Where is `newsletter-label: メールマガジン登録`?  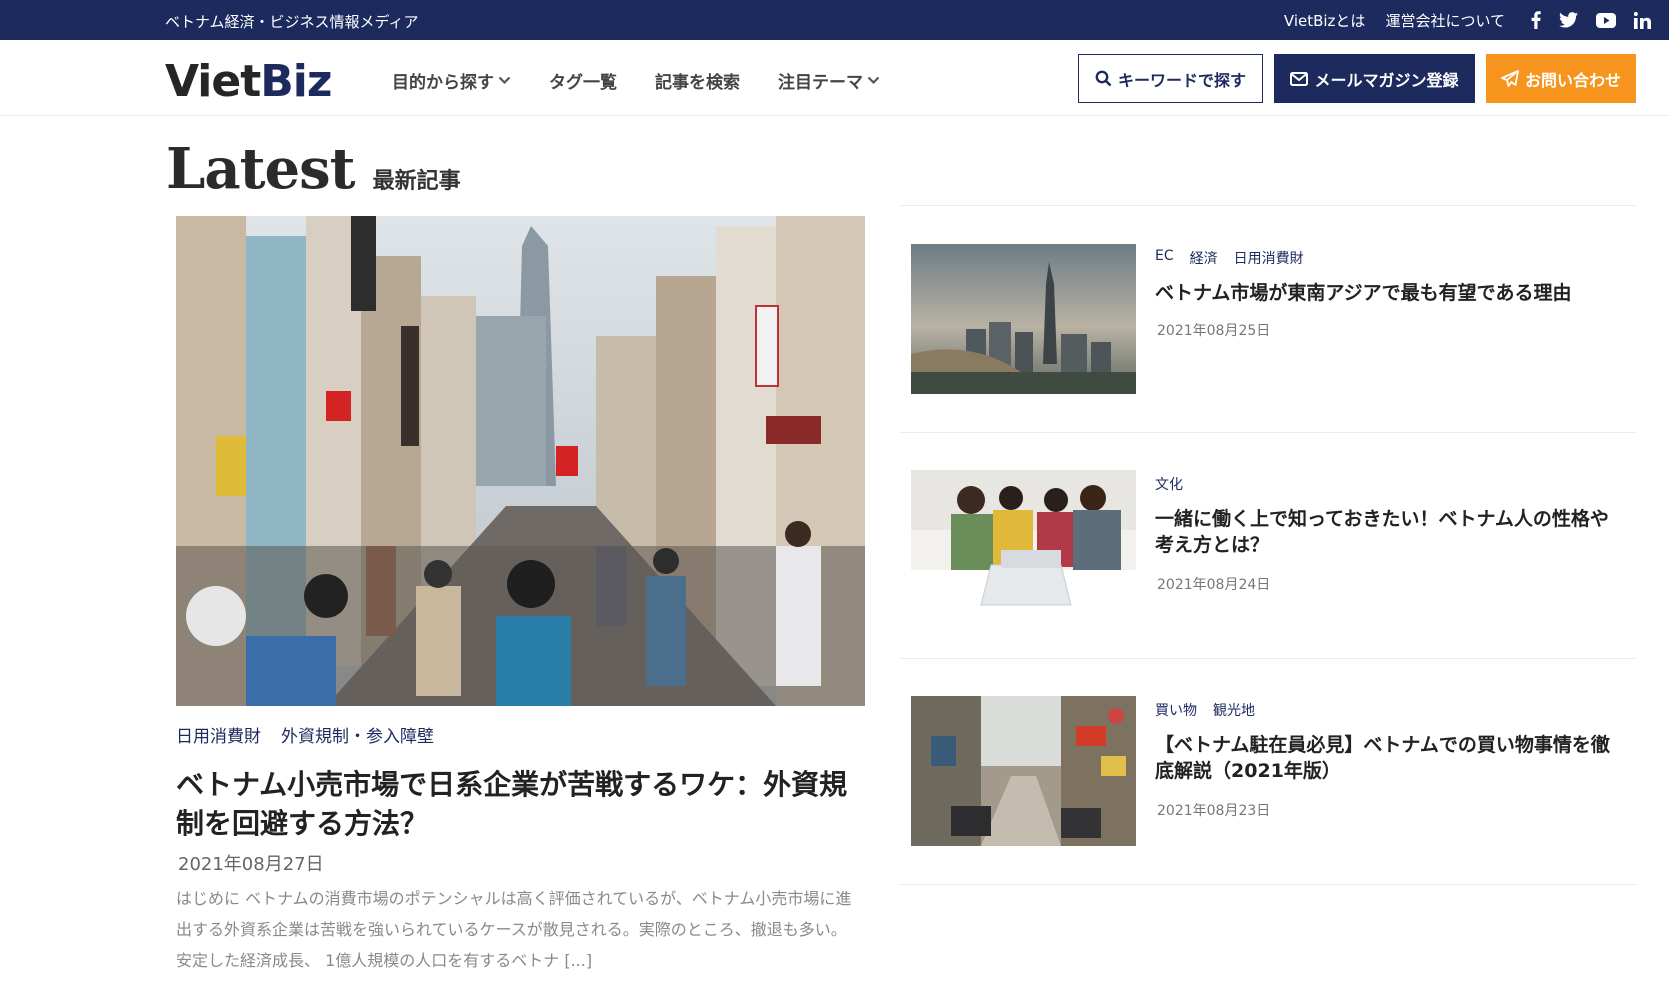 newsletter-label: メールマガジン登録 is located at coordinates (1386, 80).